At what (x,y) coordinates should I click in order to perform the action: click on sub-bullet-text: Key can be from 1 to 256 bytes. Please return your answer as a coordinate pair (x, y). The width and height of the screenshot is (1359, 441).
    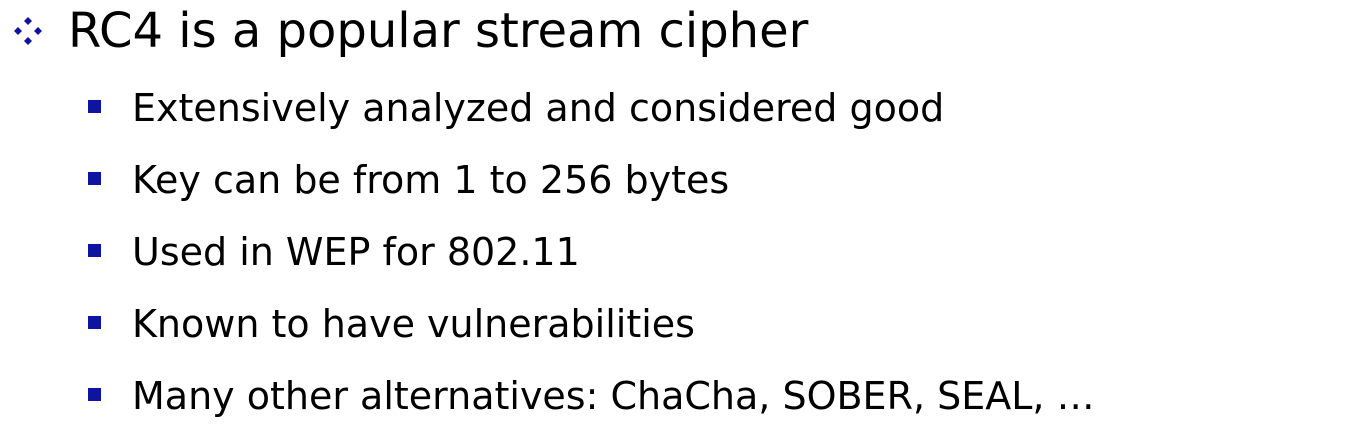
    Looking at the image, I should click on (431, 180).